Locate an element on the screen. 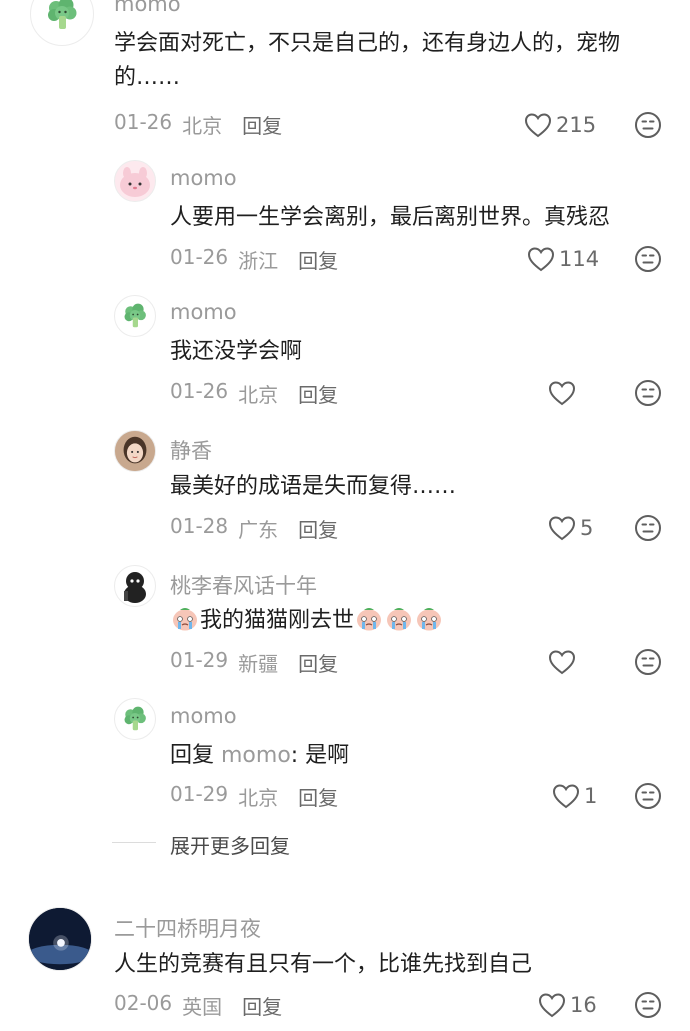 This screenshot has width=690, height=1031. pink-creature-avatar-icon is located at coordinates (135, 182).